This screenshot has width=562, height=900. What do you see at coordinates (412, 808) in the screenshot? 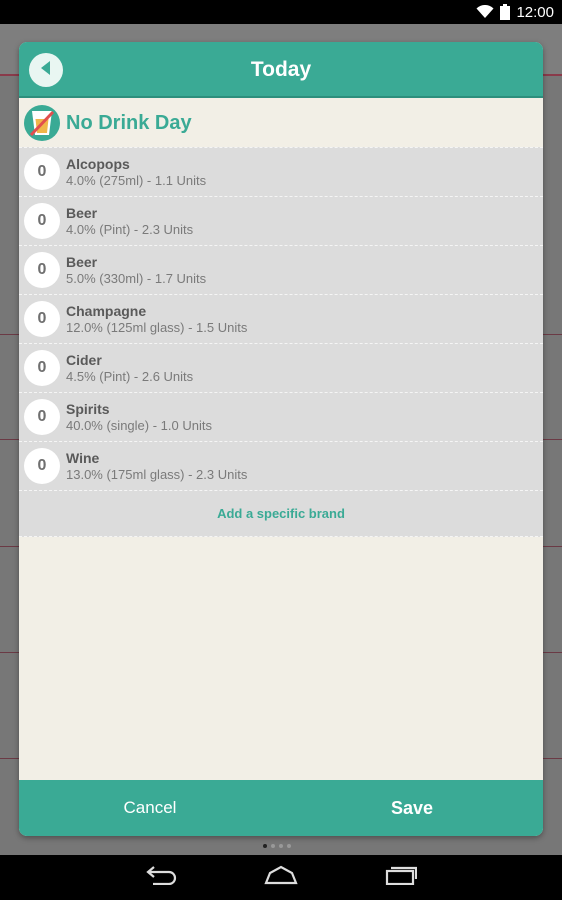
I see `save-button: Save` at bounding box center [412, 808].